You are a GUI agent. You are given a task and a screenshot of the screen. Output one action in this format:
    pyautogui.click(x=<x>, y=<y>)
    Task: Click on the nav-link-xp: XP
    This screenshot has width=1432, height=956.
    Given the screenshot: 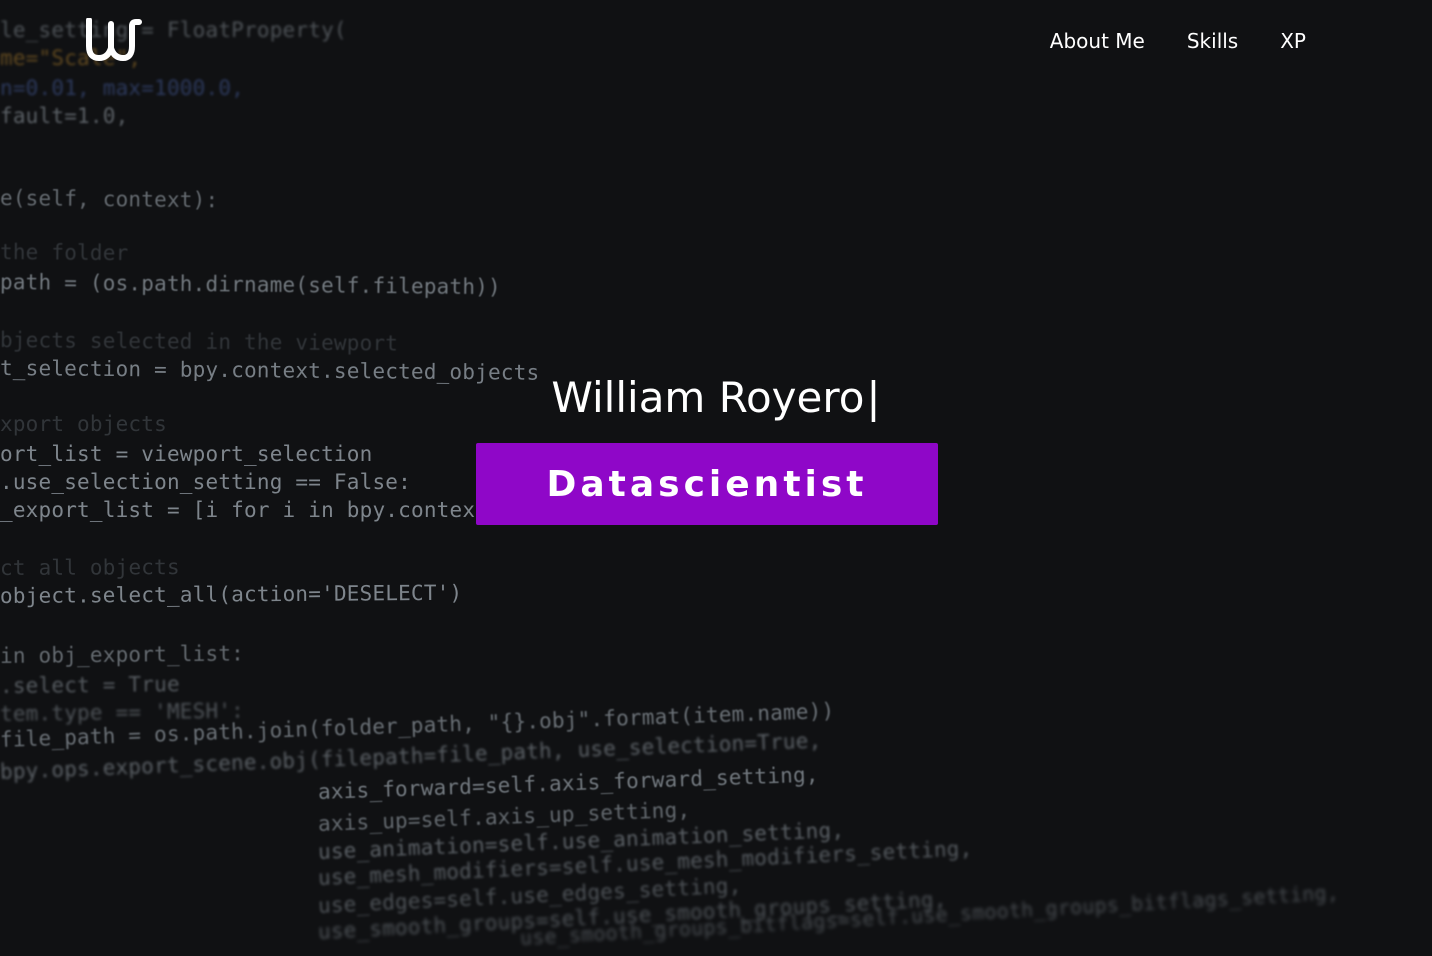 What is the action you would take?
    pyautogui.click(x=1293, y=41)
    